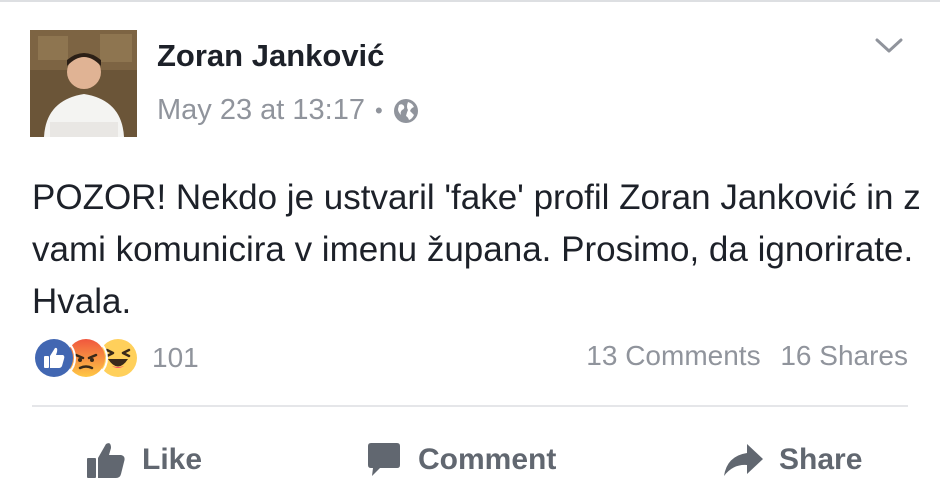 Image resolution: width=940 pixels, height=504 pixels. I want to click on post-meta: May 23 at 13:17 •, so click(288, 110).